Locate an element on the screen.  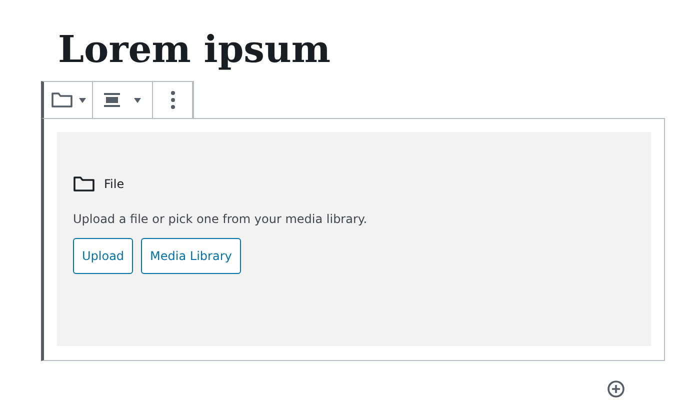
align-center-icon is located at coordinates (112, 100).